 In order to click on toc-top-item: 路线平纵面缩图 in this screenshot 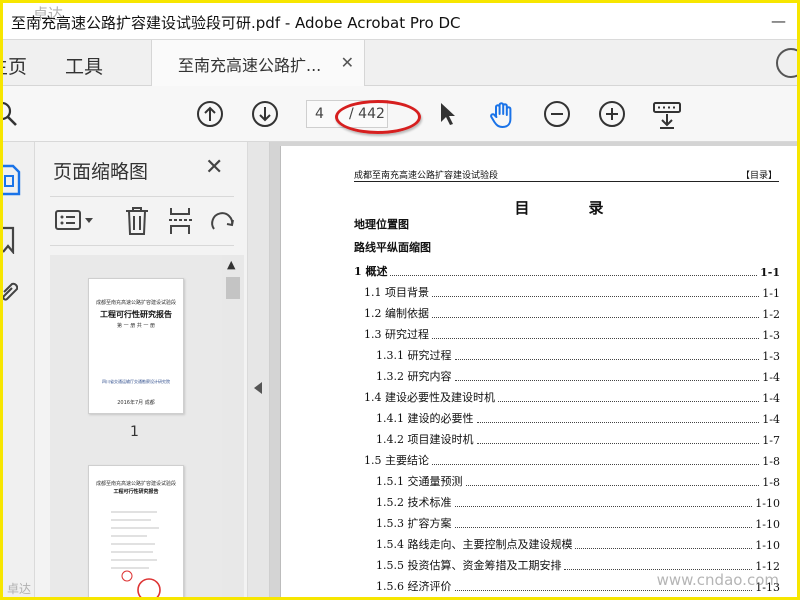, I will do `click(392, 247)`.